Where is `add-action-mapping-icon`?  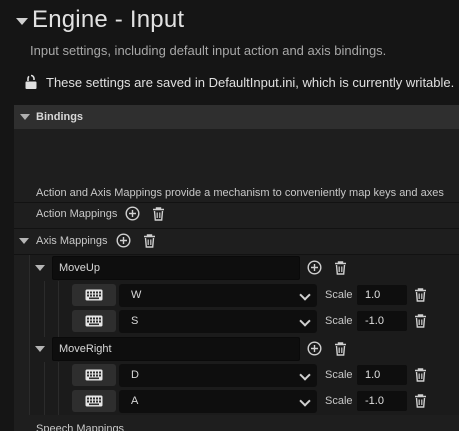
add-action-mapping-icon is located at coordinates (132, 213).